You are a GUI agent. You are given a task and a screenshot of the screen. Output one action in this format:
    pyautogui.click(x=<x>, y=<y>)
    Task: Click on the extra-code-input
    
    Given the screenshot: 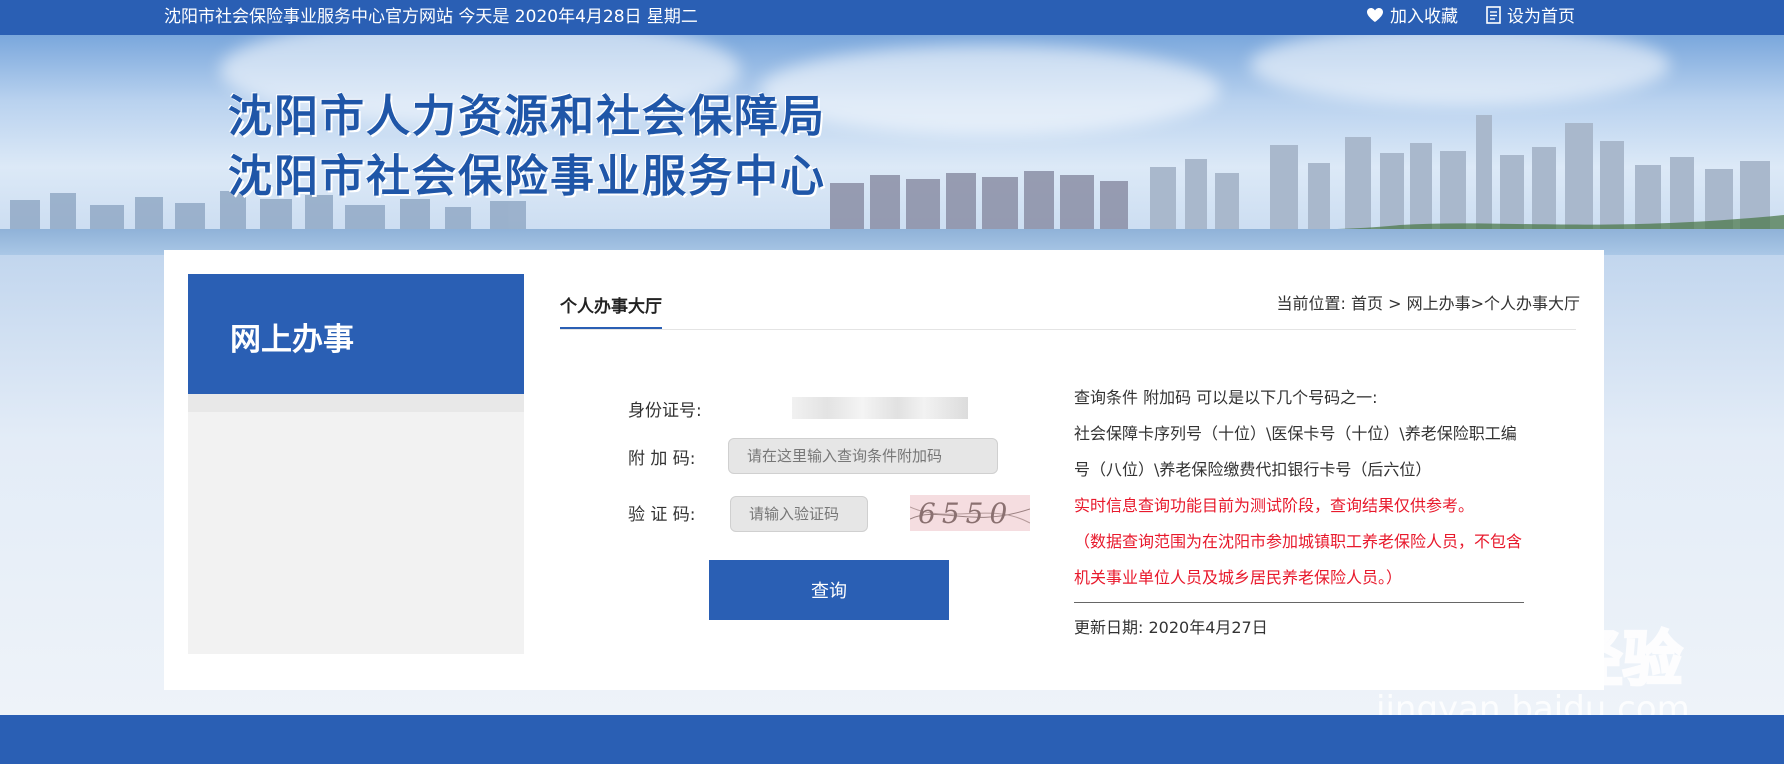 What is the action you would take?
    pyautogui.click(x=863, y=456)
    